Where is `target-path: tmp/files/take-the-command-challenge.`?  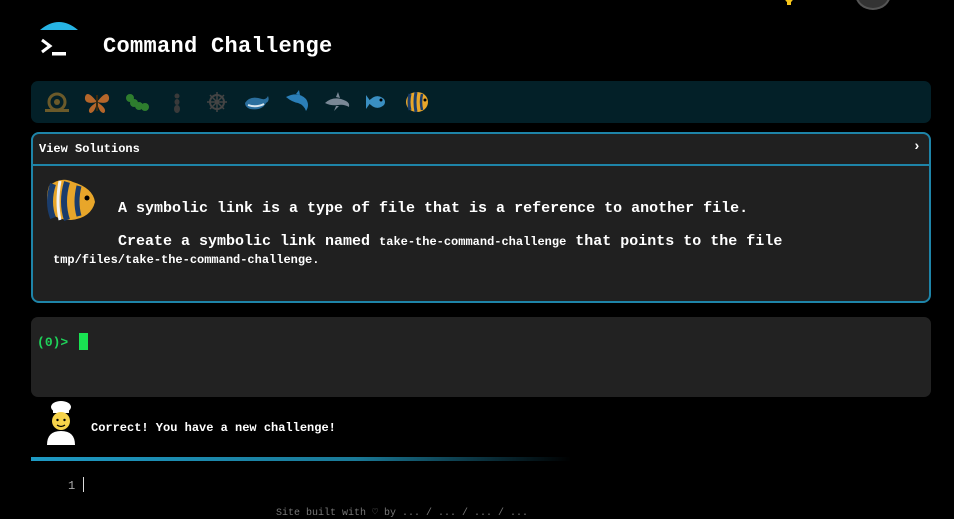 target-path: tmp/files/take-the-command-challenge. is located at coordinates (186, 260).